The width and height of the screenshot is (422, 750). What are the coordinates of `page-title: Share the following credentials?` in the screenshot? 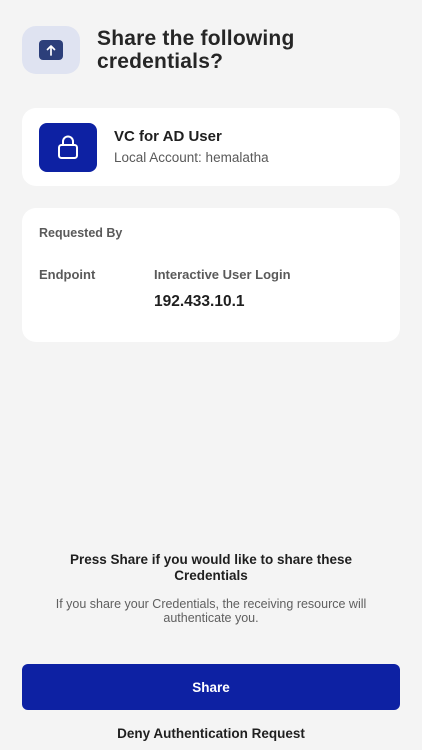 It's located at (196, 50).